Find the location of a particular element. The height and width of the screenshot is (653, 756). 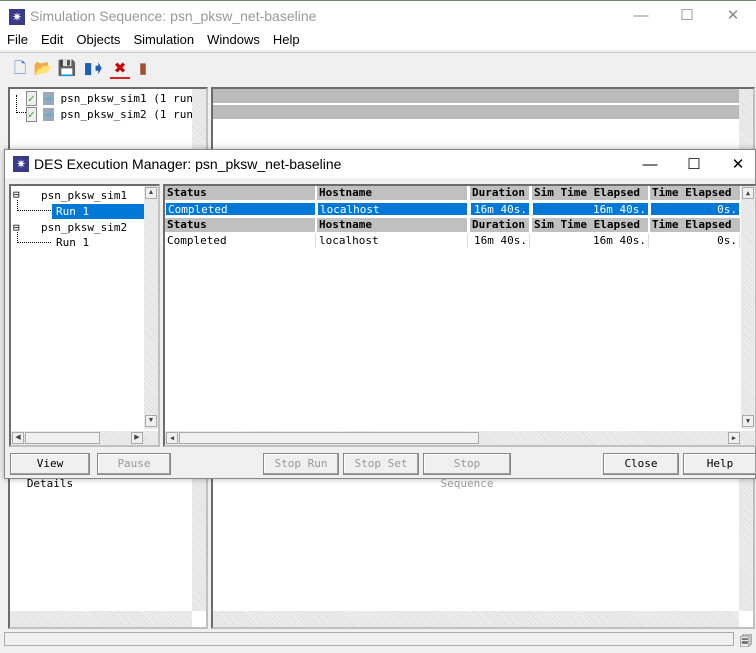

menu-simulation: Simulation is located at coordinates (163, 39).